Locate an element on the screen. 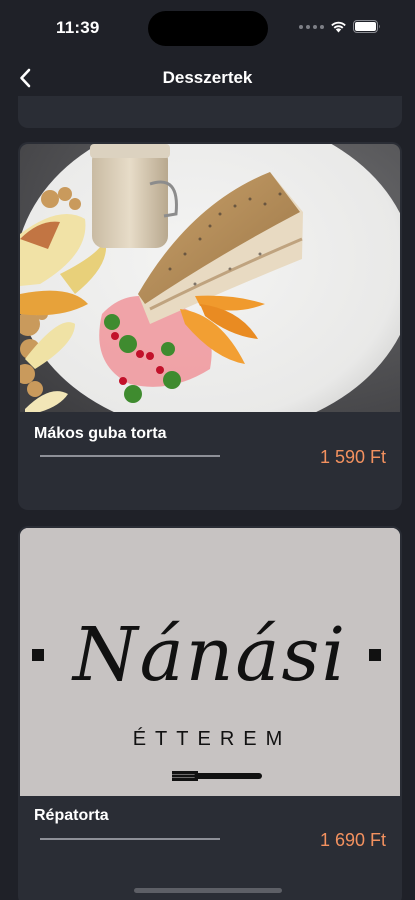 The image size is (415, 900). dynamic-island is located at coordinates (208, 28).